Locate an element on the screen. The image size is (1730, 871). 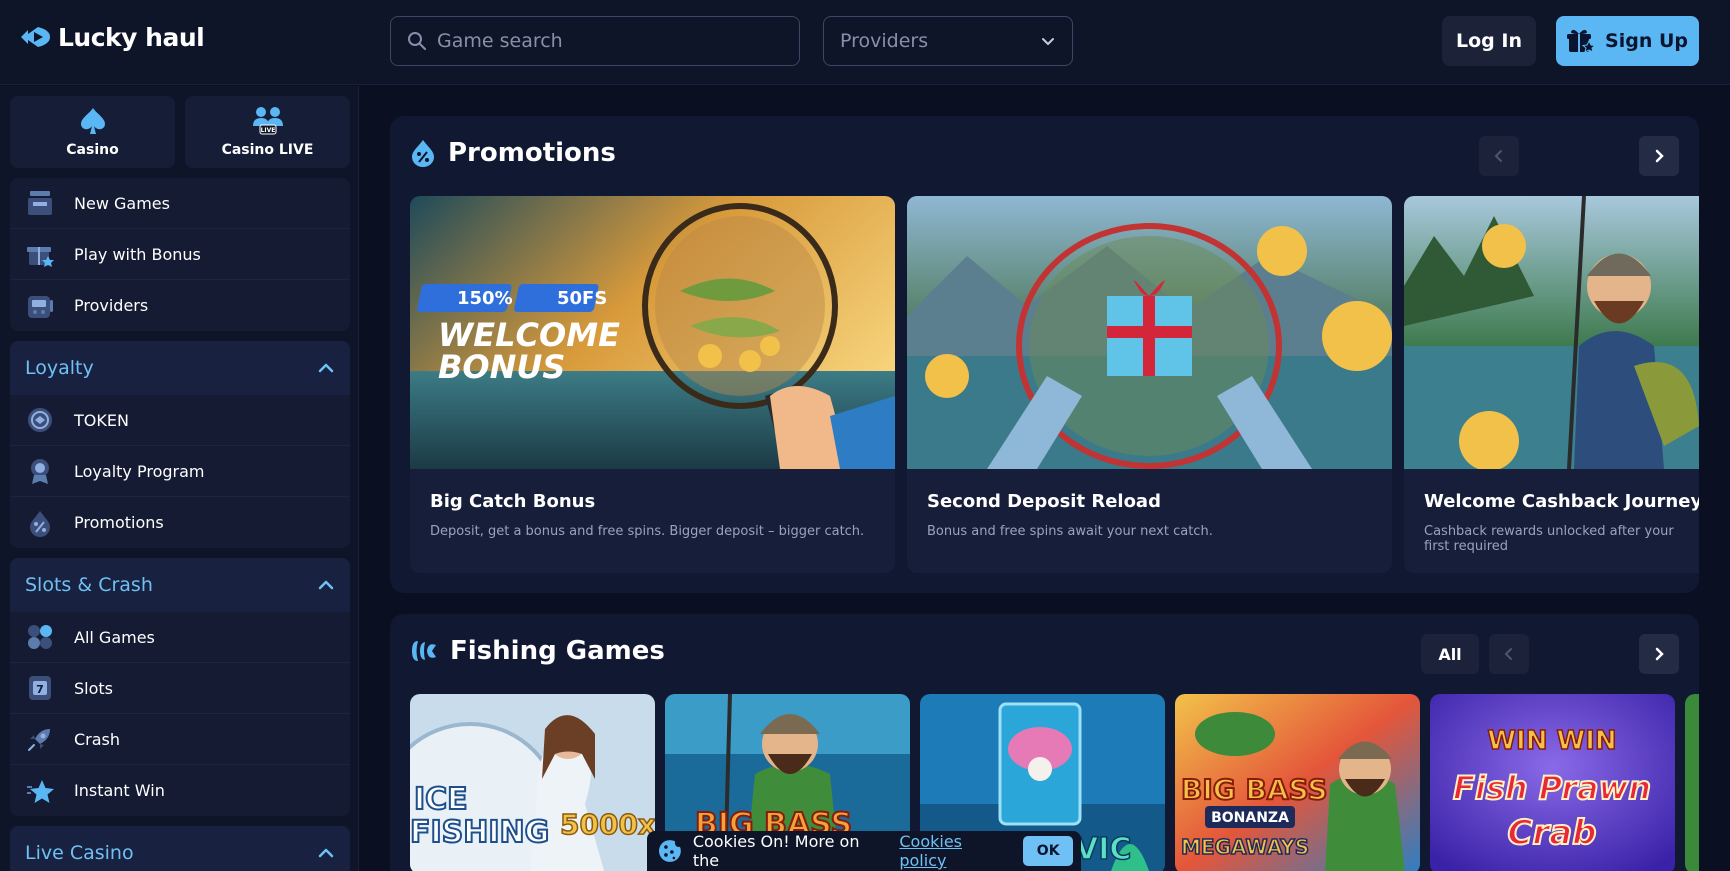
fishing-games-title: Fishing Games is located at coordinates (557, 651).